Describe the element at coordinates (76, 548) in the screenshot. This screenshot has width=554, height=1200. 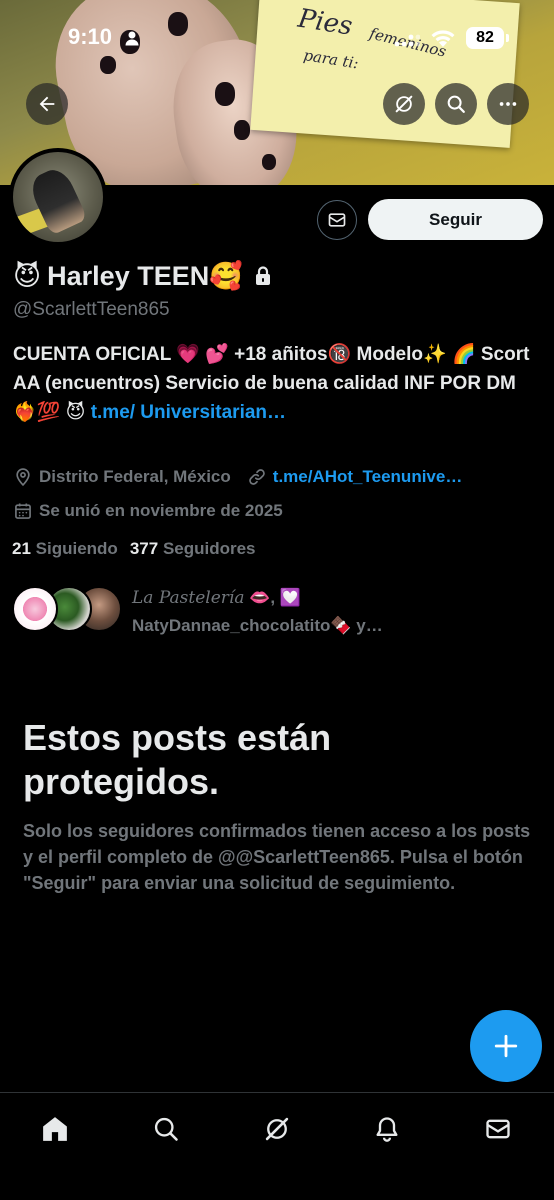
I see `following-label: Siguiendo` at that location.